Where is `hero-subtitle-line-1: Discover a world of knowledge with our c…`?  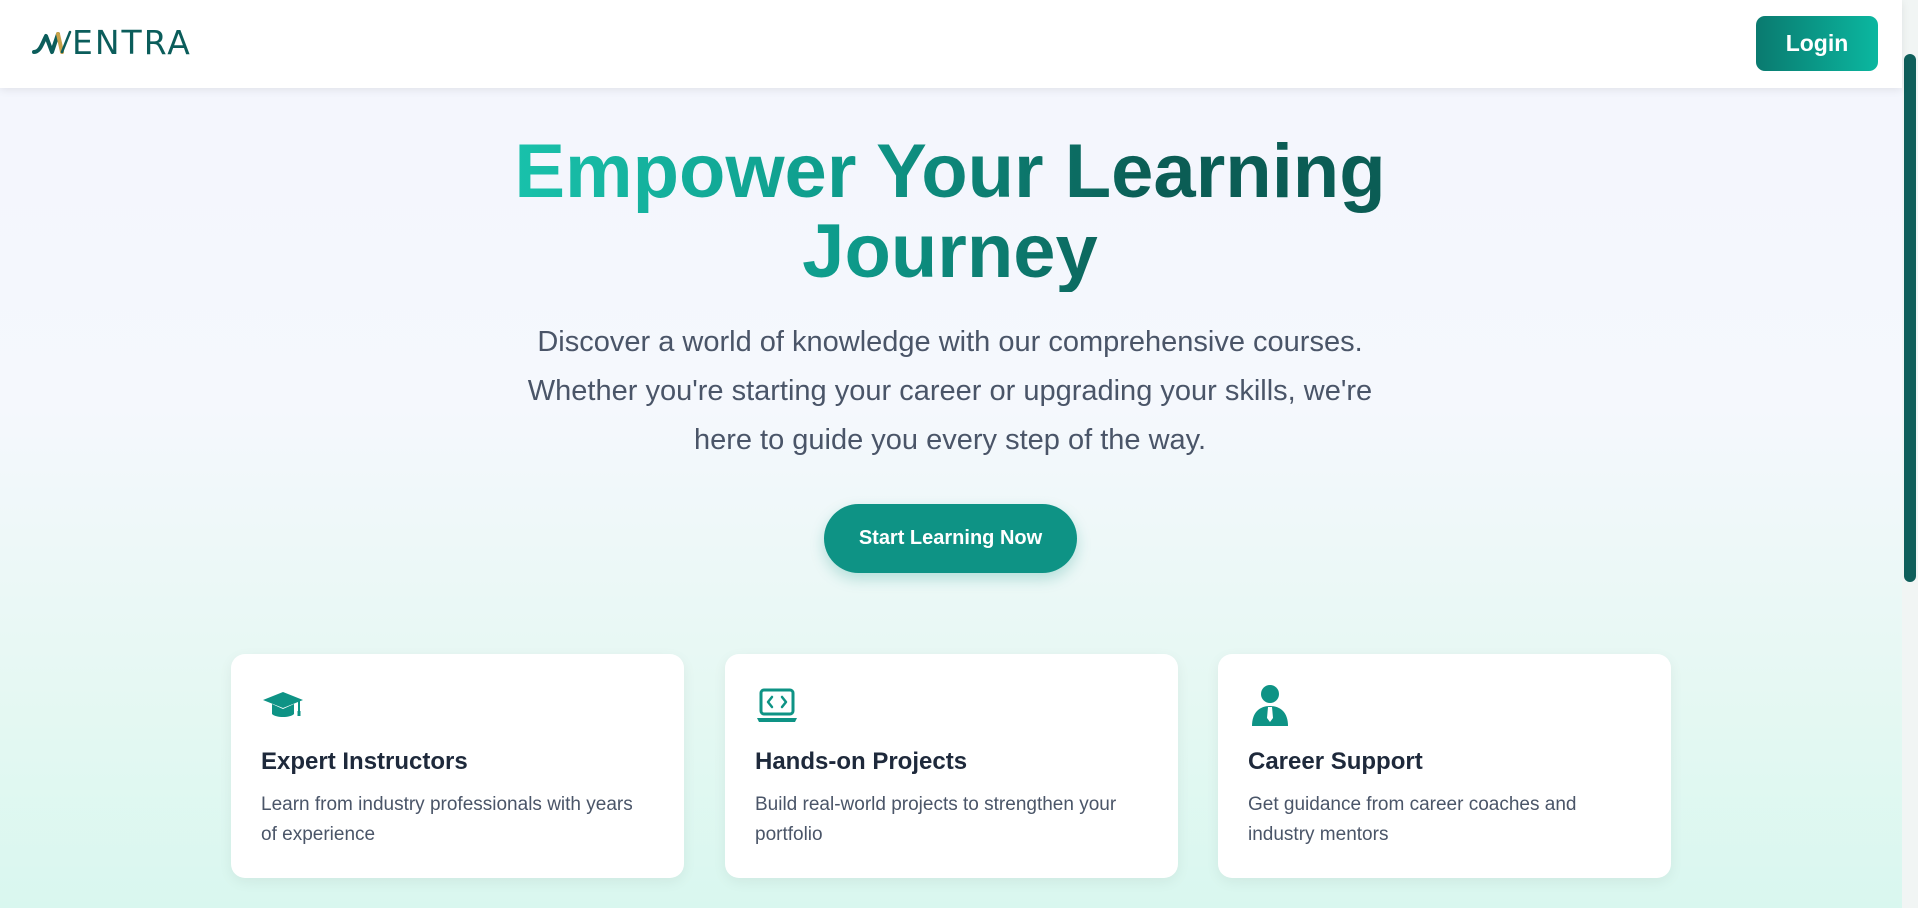 hero-subtitle-line-1: Discover a world of knowledge with our c… is located at coordinates (950, 342).